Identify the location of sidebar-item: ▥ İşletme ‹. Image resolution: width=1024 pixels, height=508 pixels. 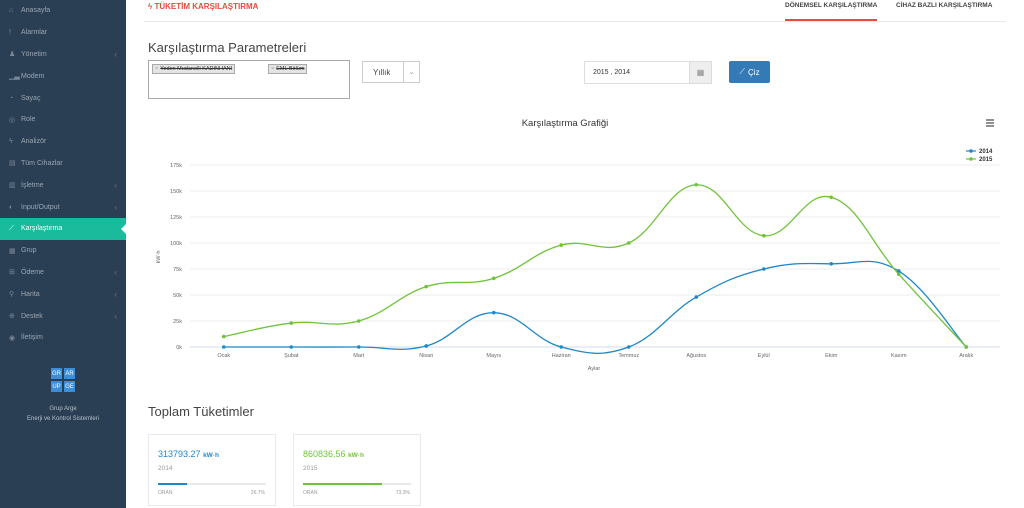
(63, 185).